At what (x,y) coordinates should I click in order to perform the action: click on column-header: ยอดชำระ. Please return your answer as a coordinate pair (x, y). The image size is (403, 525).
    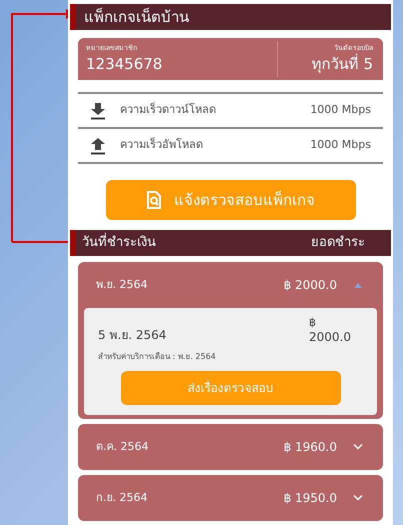
    Looking at the image, I should click on (338, 243).